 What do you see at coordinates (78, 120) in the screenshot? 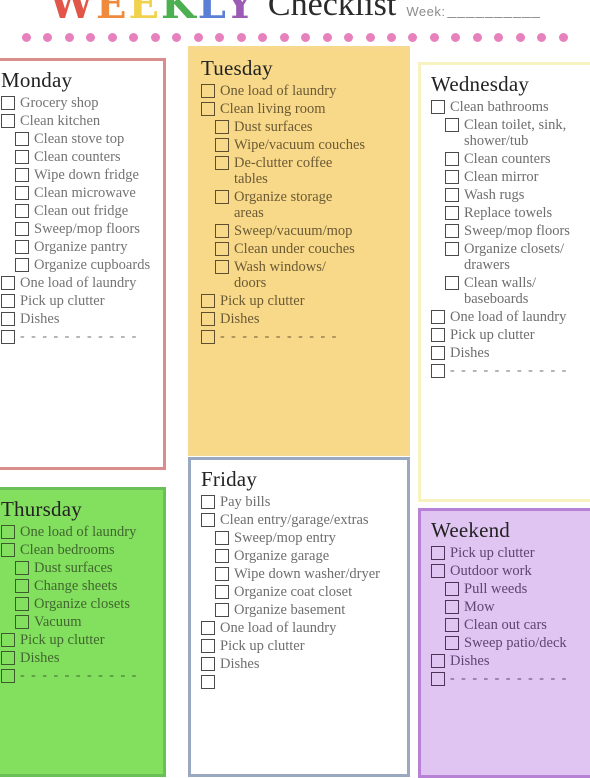
I see `checklist-item: Clean kitchen` at bounding box center [78, 120].